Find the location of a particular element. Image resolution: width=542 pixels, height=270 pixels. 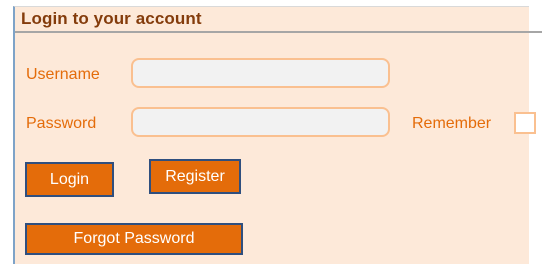

login-button: Login is located at coordinates (69, 179).